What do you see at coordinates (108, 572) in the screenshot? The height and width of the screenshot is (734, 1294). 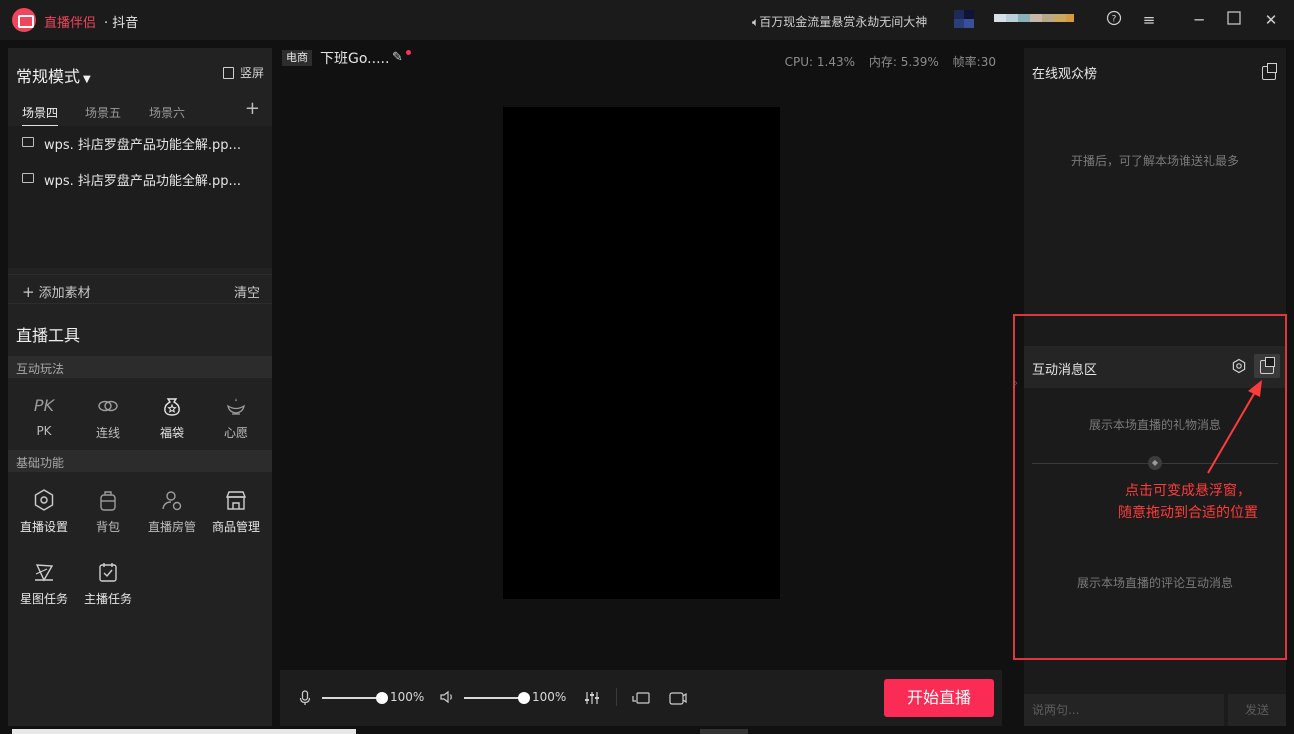 I see `task-calendar-icon` at bounding box center [108, 572].